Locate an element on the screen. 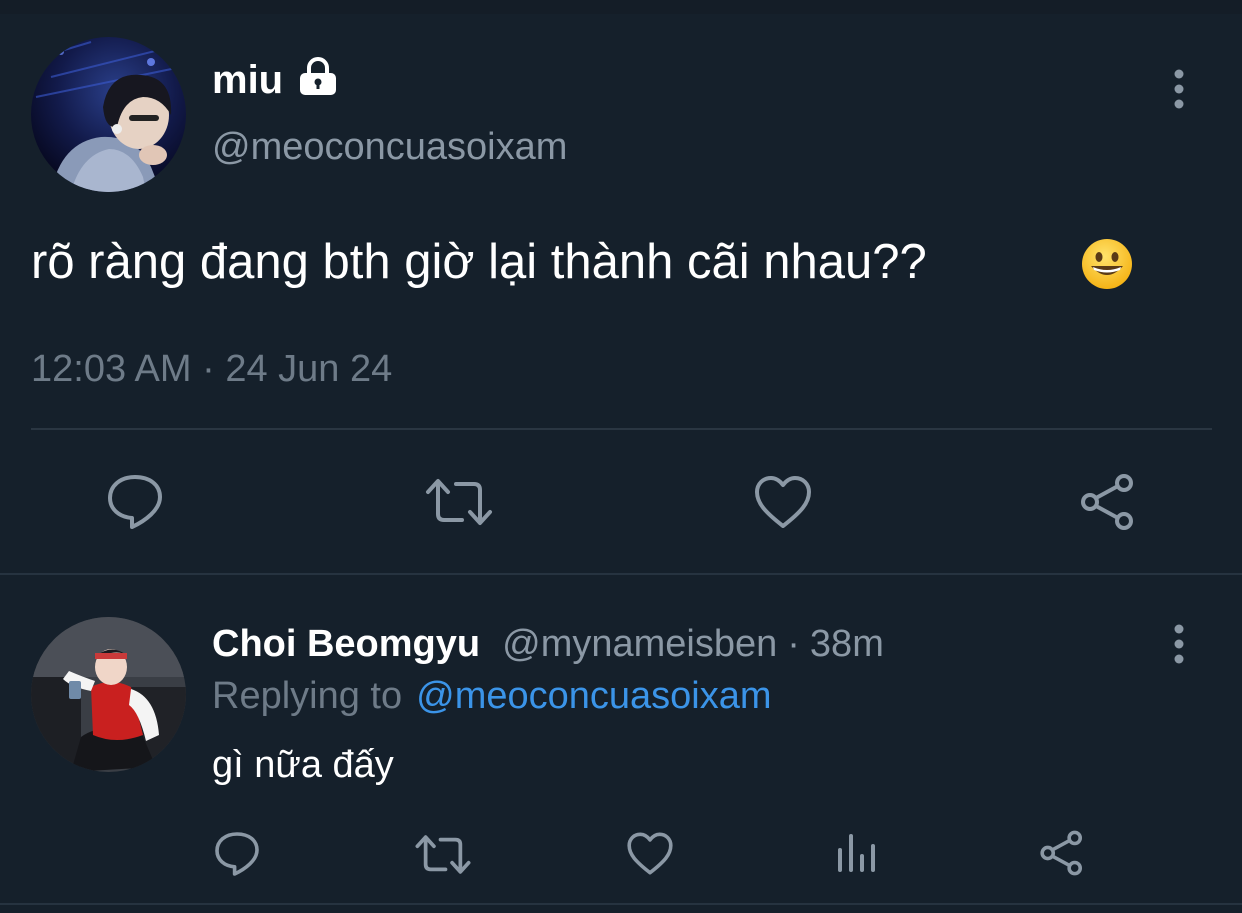 The height and width of the screenshot is (913, 1242). grinning-face-emoji is located at coordinates (1107, 264).